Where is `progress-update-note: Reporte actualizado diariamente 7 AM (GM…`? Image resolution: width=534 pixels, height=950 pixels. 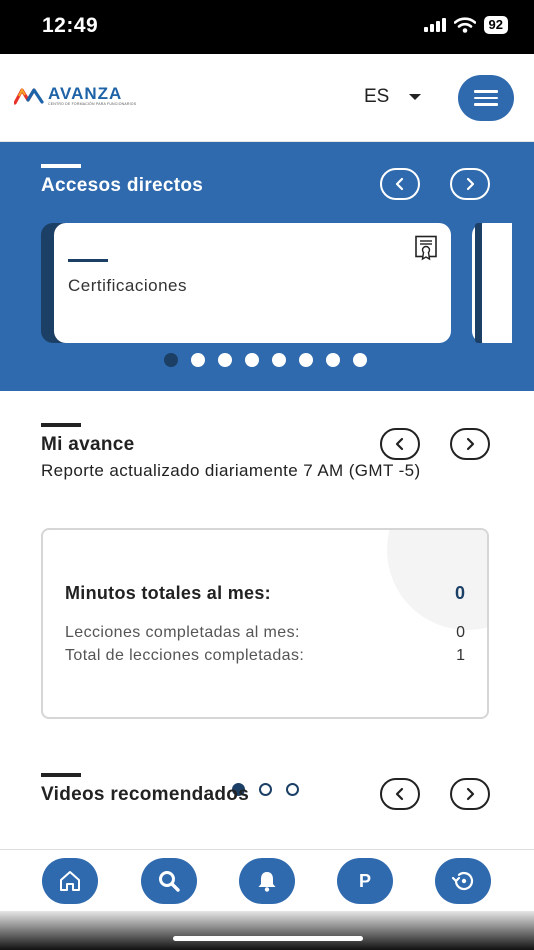 progress-update-note: Reporte actualizado diariamente 7 AM (GM… is located at coordinates (231, 470).